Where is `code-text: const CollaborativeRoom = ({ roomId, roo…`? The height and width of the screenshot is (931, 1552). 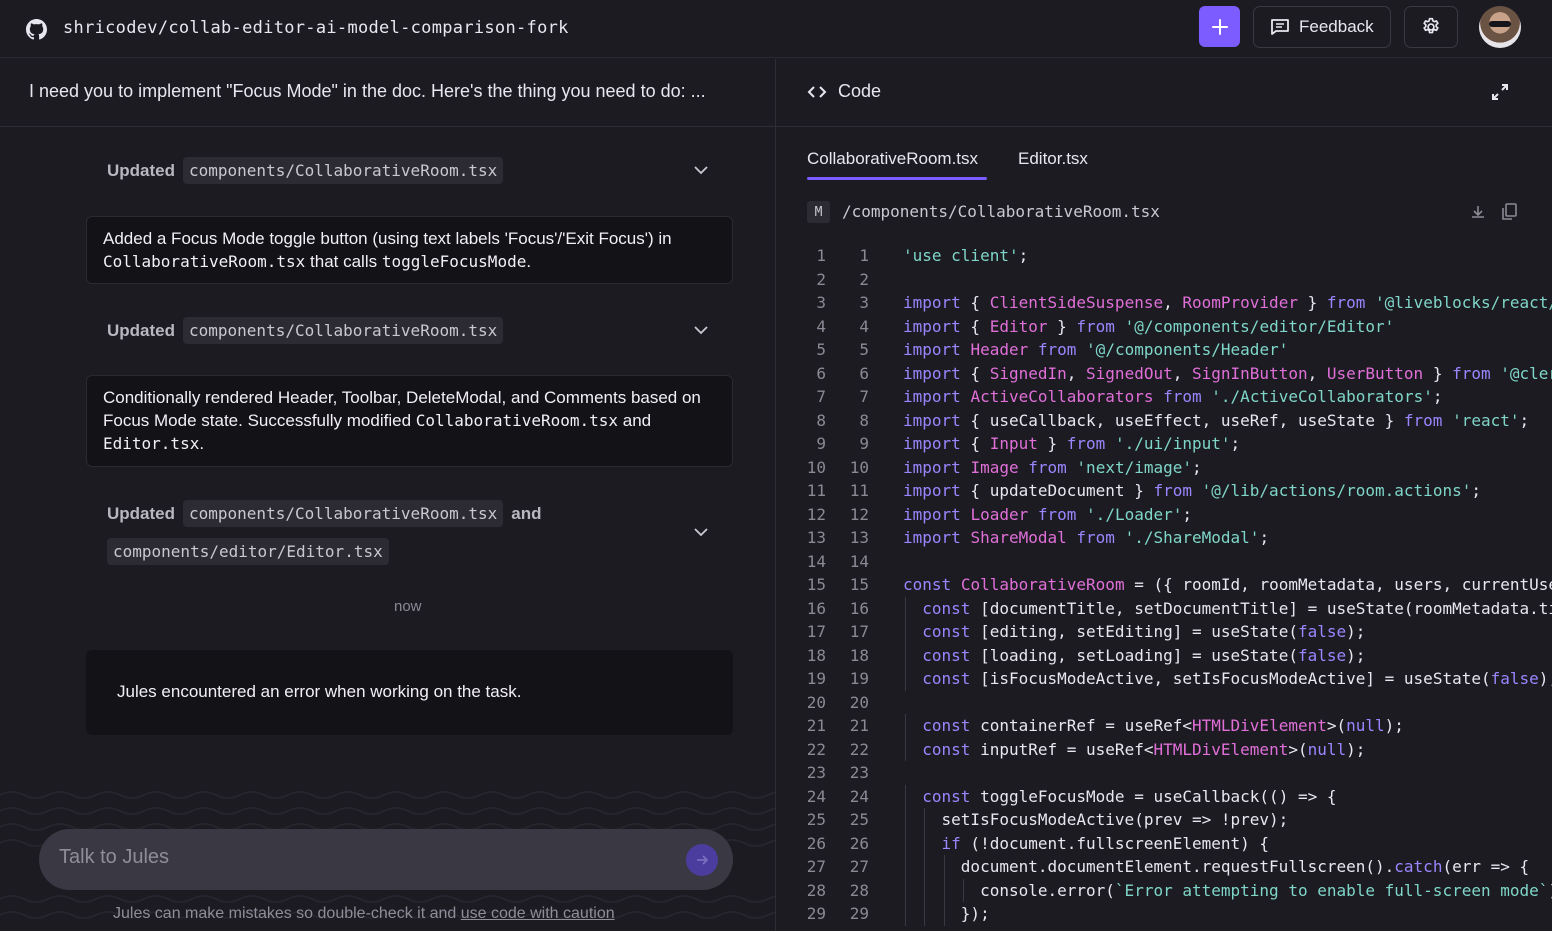
code-text: const CollaborativeRoom = ({ roomId, roo… is located at coordinates (1227, 584).